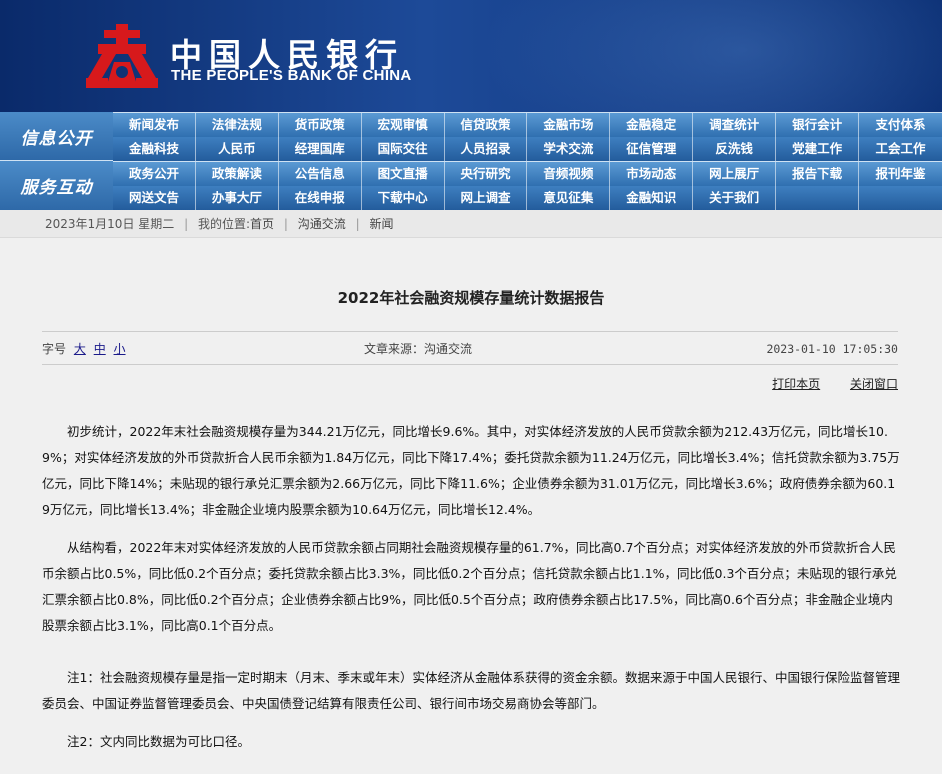 This screenshot has height=774, width=942. What do you see at coordinates (320, 174) in the screenshot?
I see `nav-item-announcements: 公告信息` at bounding box center [320, 174].